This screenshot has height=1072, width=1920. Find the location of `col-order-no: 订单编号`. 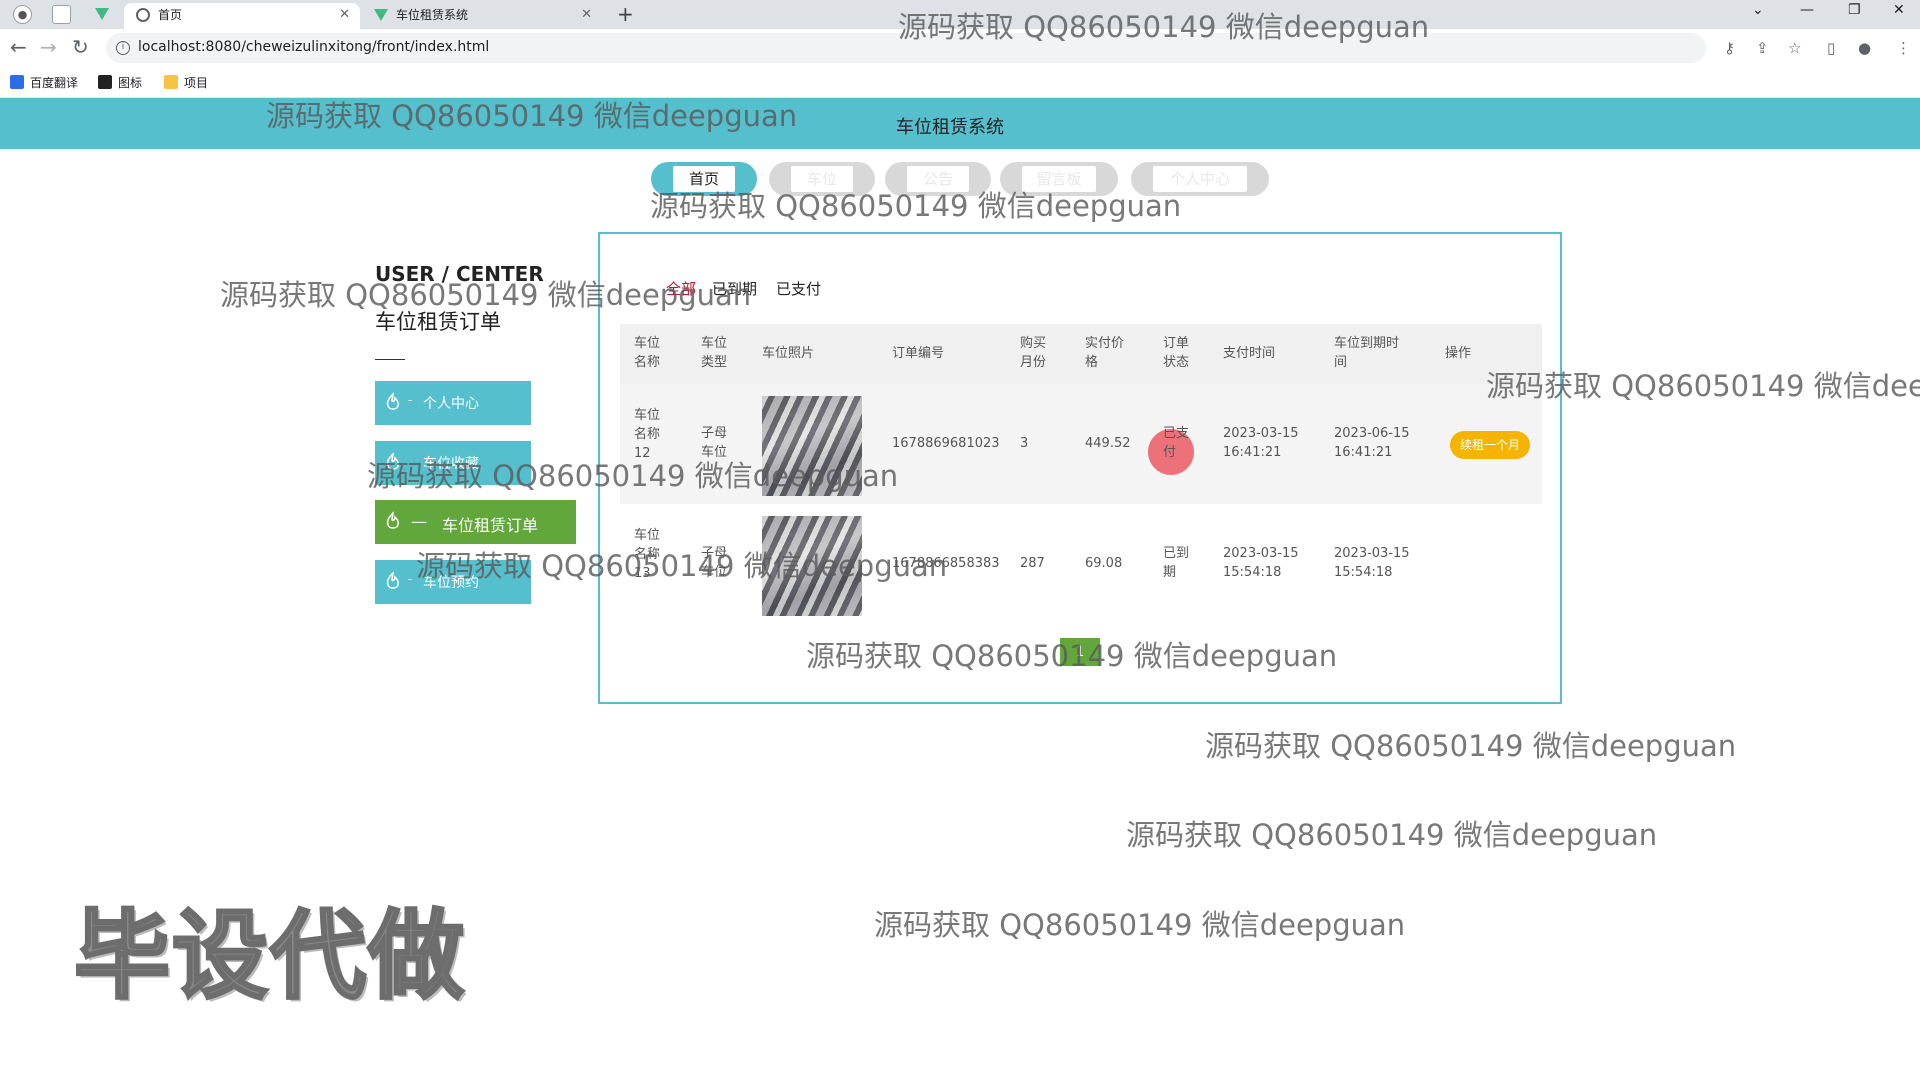

col-order-no: 订单编号 is located at coordinates (918, 353).